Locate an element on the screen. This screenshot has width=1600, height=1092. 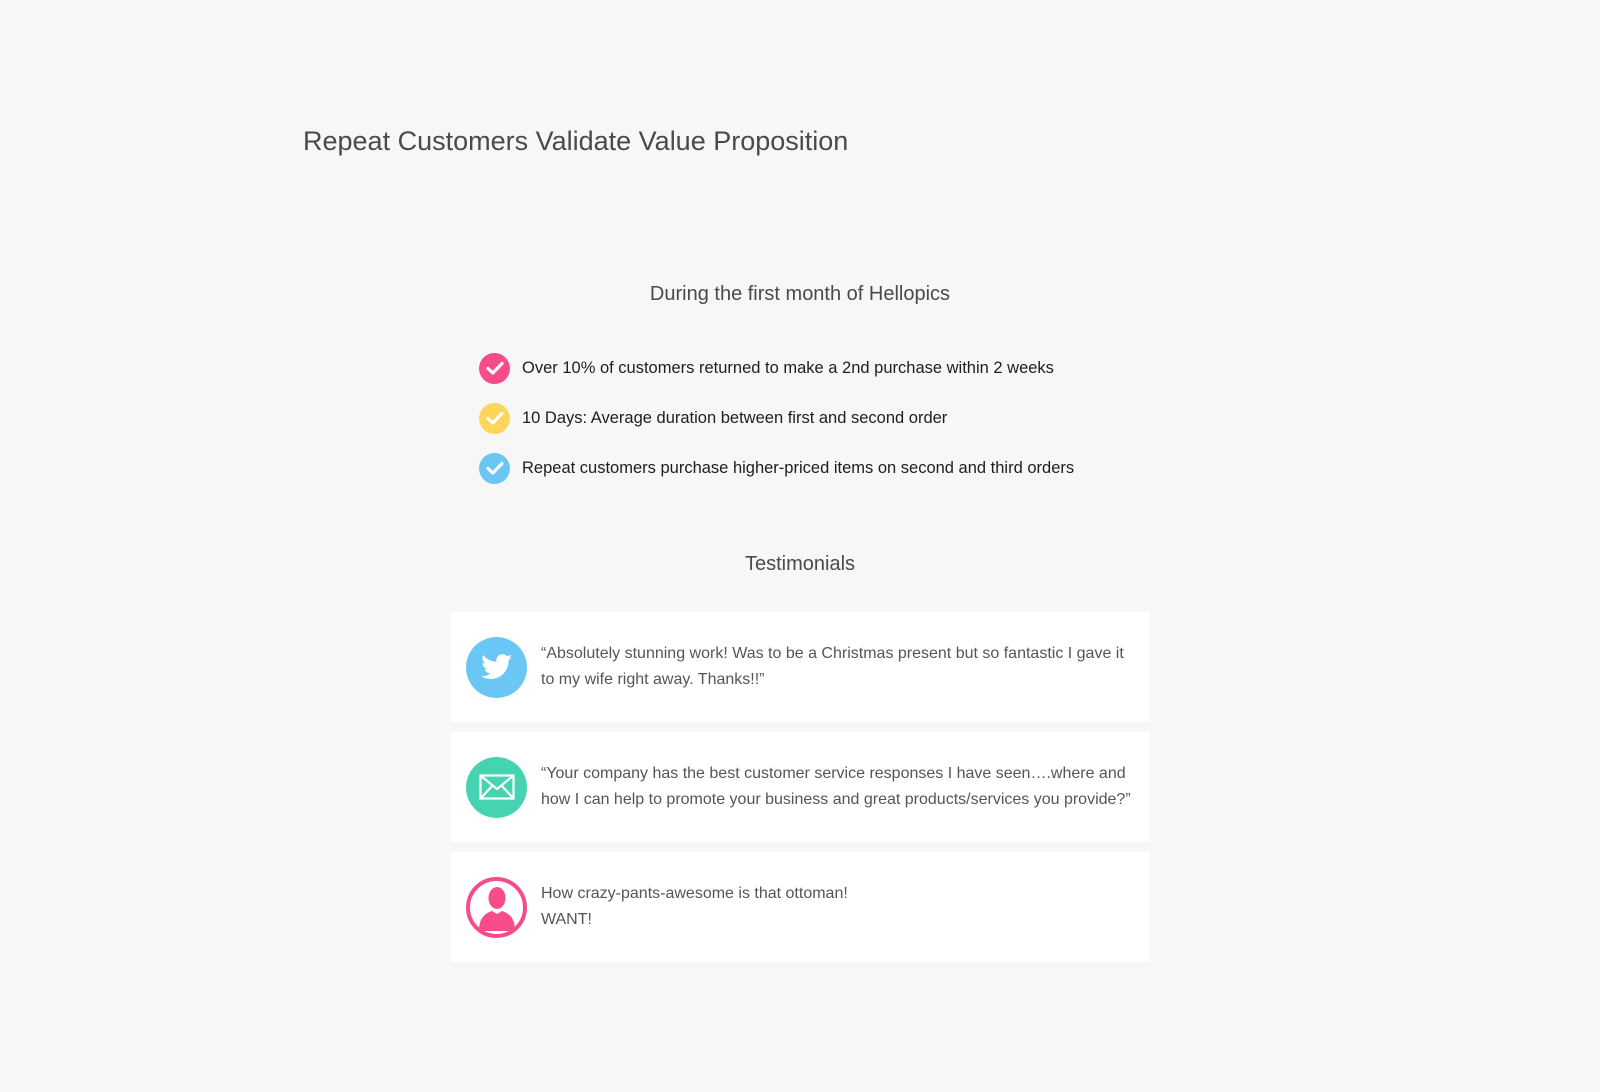
envelope-icon is located at coordinates (496, 787).